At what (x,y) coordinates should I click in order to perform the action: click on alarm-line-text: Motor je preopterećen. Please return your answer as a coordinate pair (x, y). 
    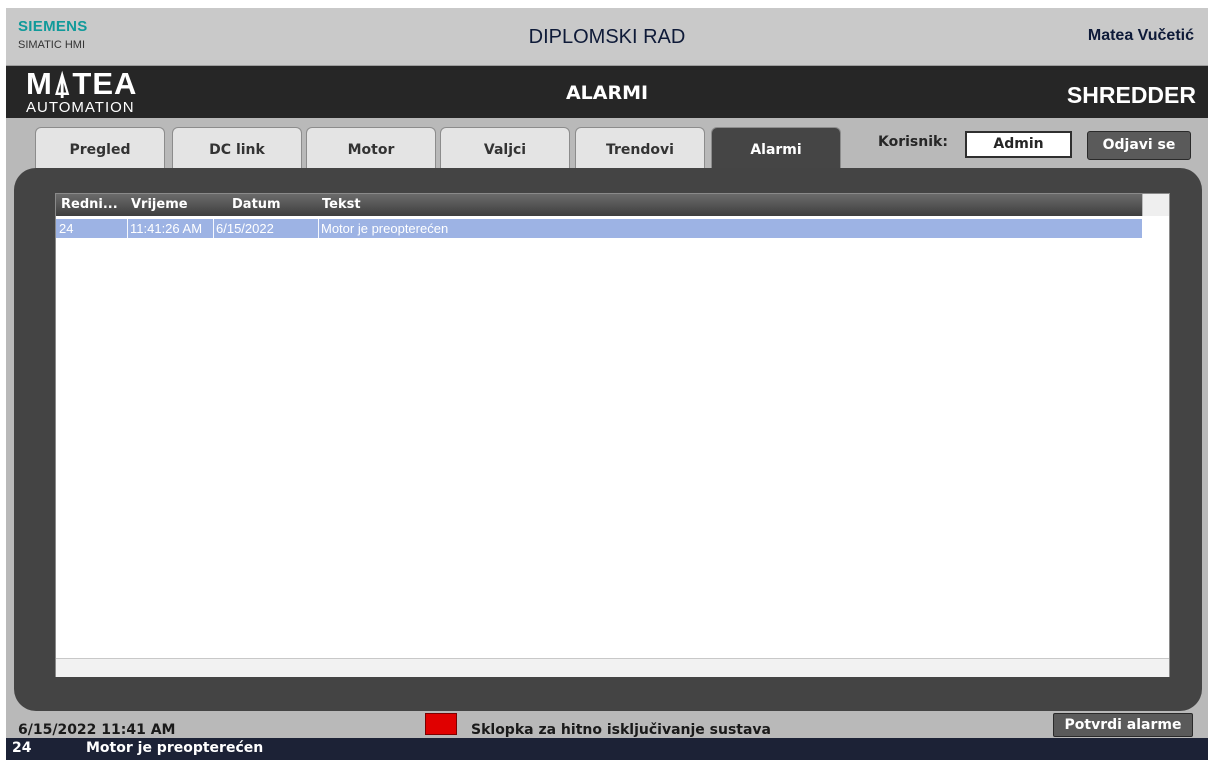
    Looking at the image, I should click on (175, 748).